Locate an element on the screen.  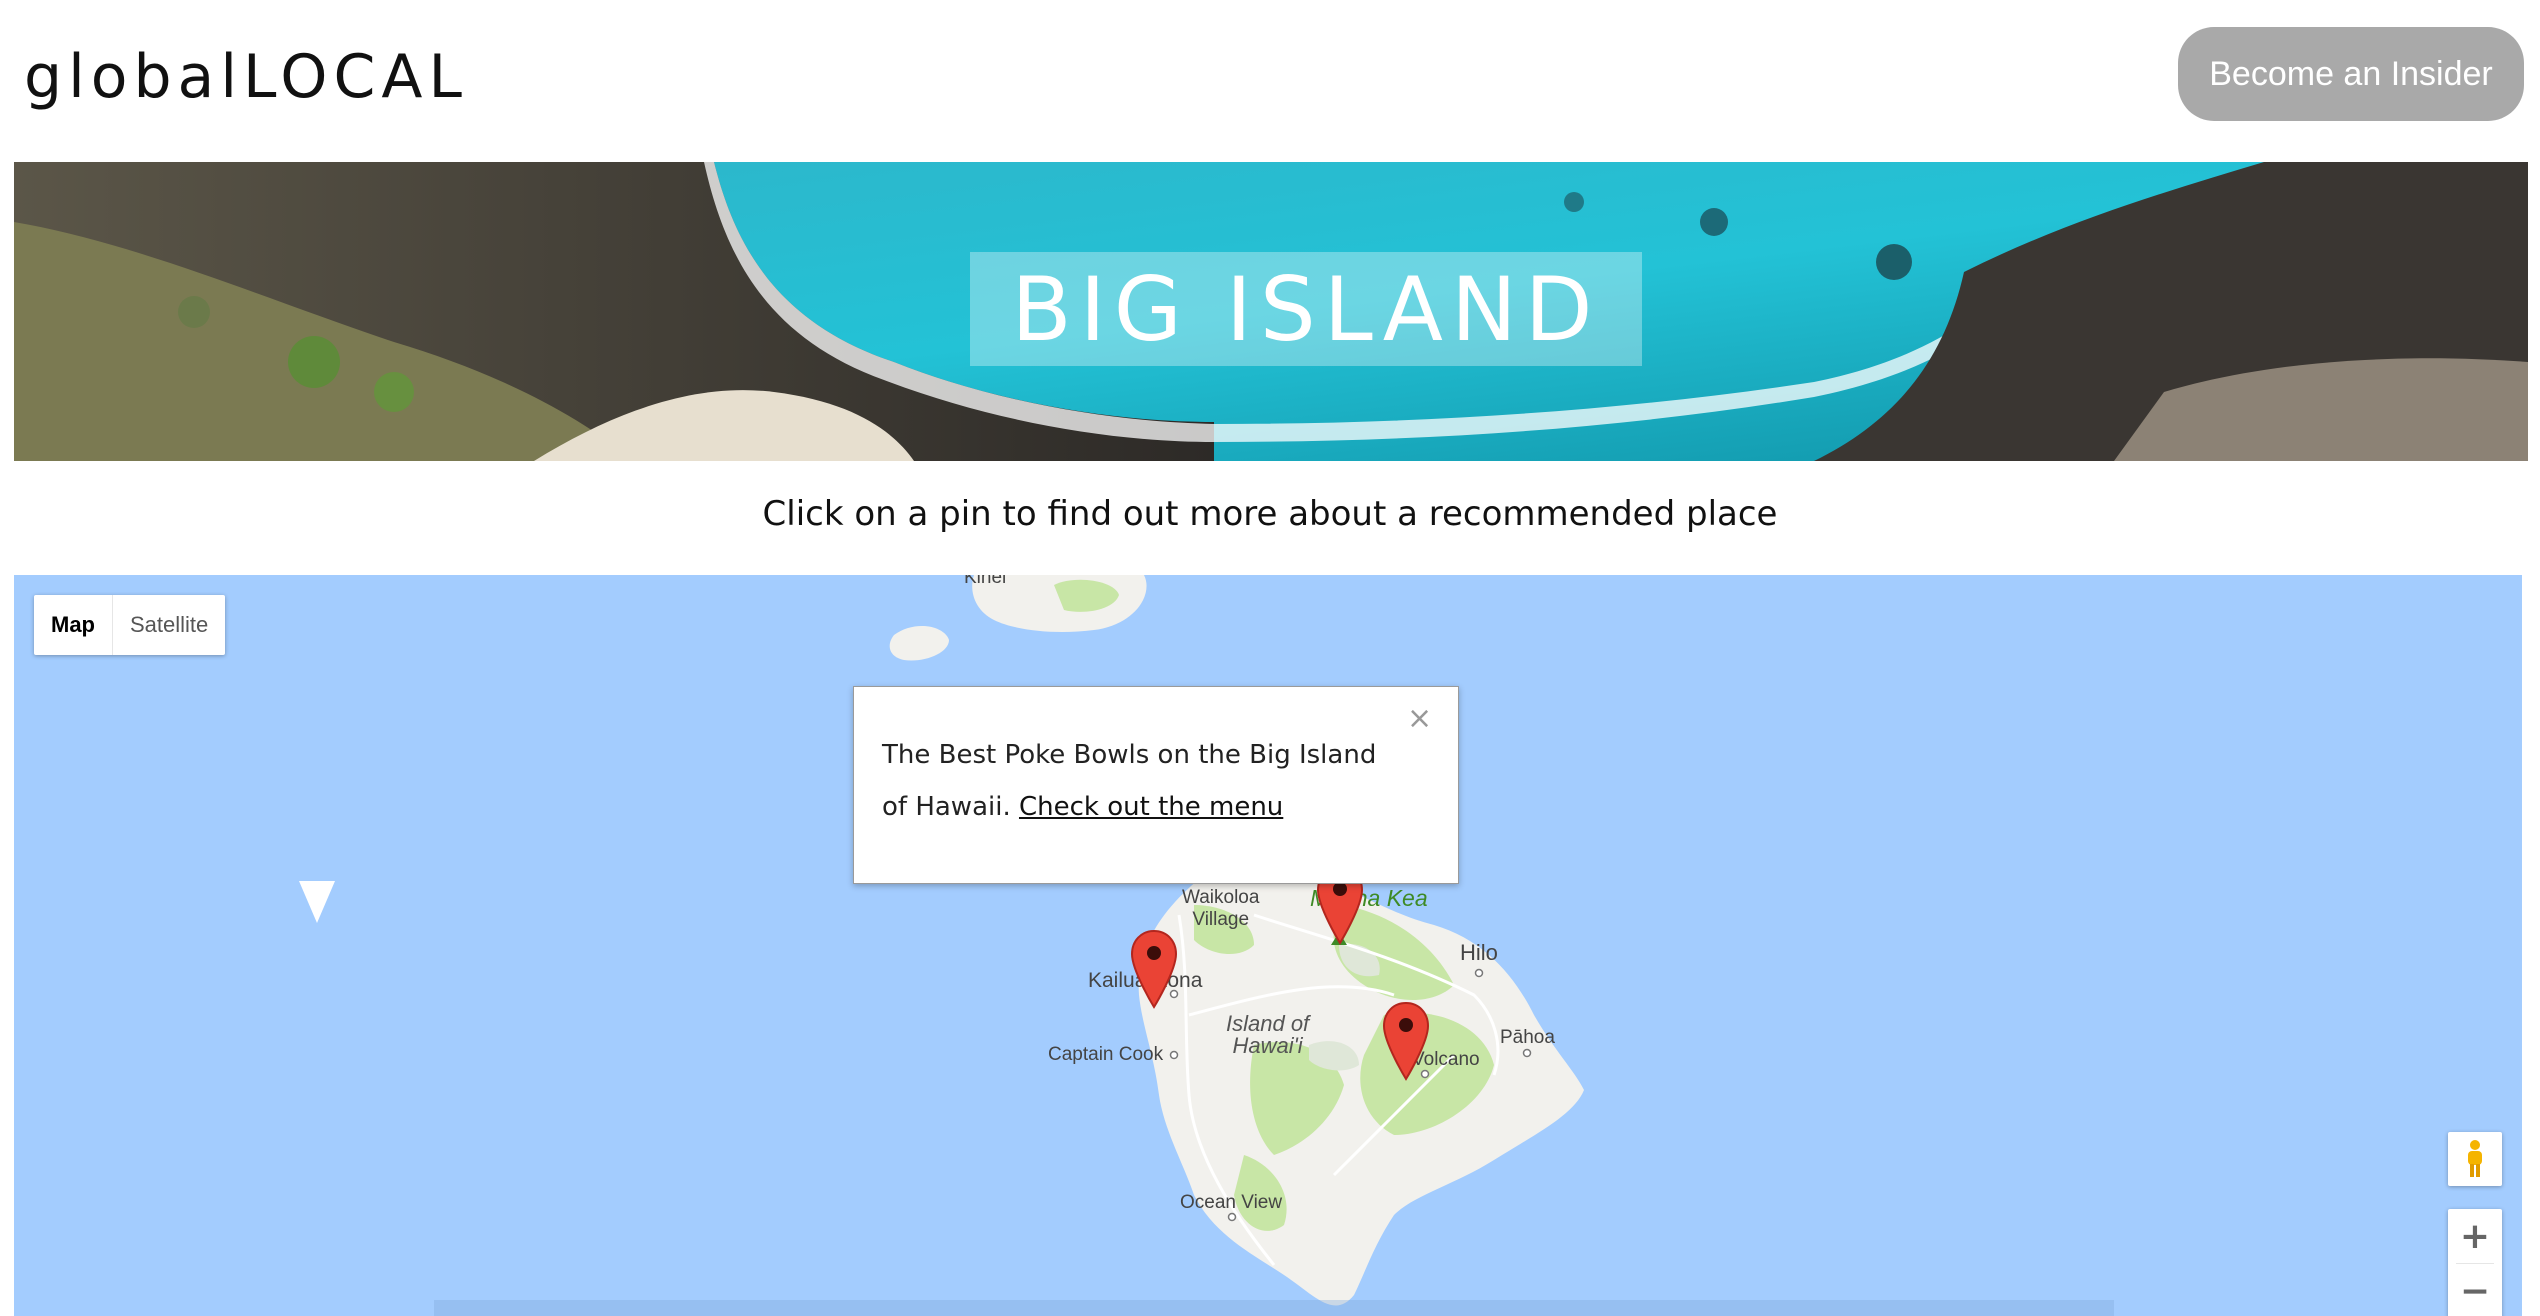
site-header: globalLOCAL Become an Insider is located at coordinates (1270, 81).